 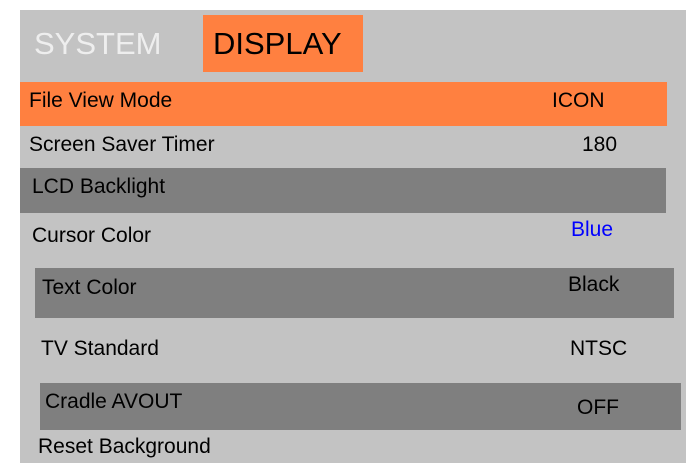 I want to click on menu-item-file-view-mode: File View Mode ICON, so click(x=343, y=104).